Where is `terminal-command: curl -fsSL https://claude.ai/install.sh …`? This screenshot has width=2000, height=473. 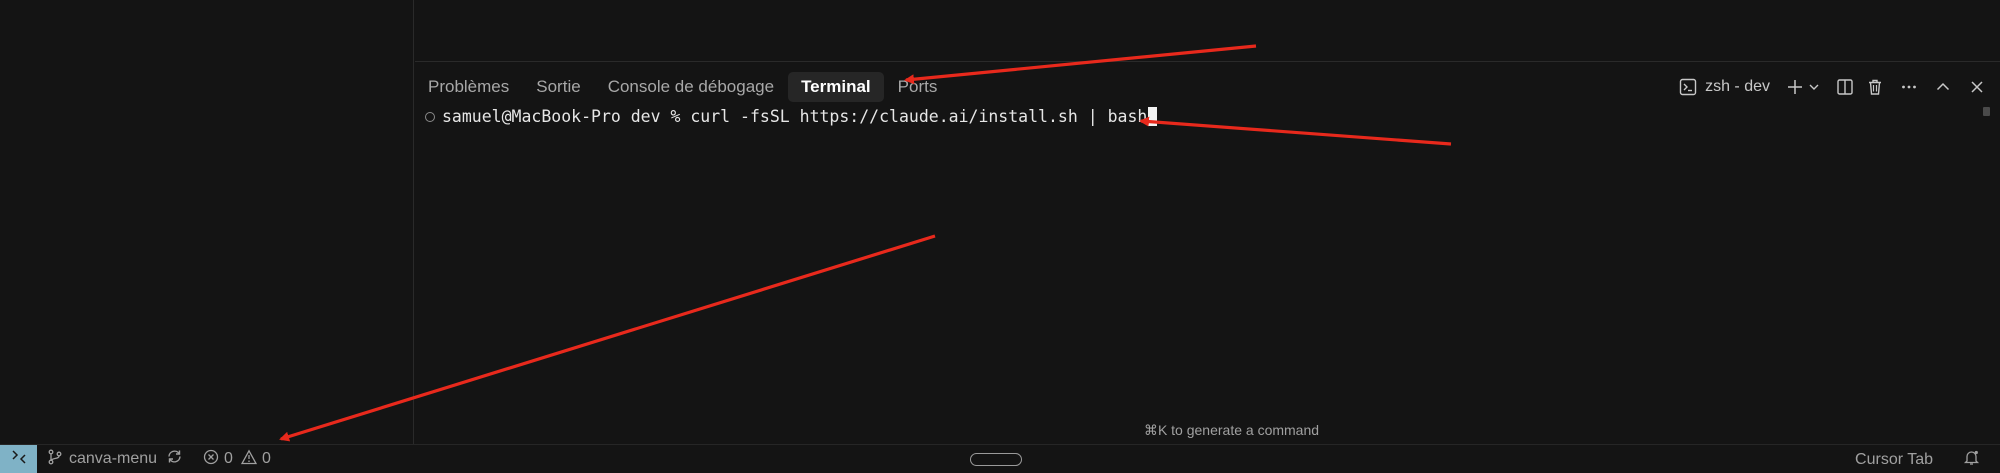 terminal-command: curl -fsSL https://claude.ai/install.sh … is located at coordinates (919, 116).